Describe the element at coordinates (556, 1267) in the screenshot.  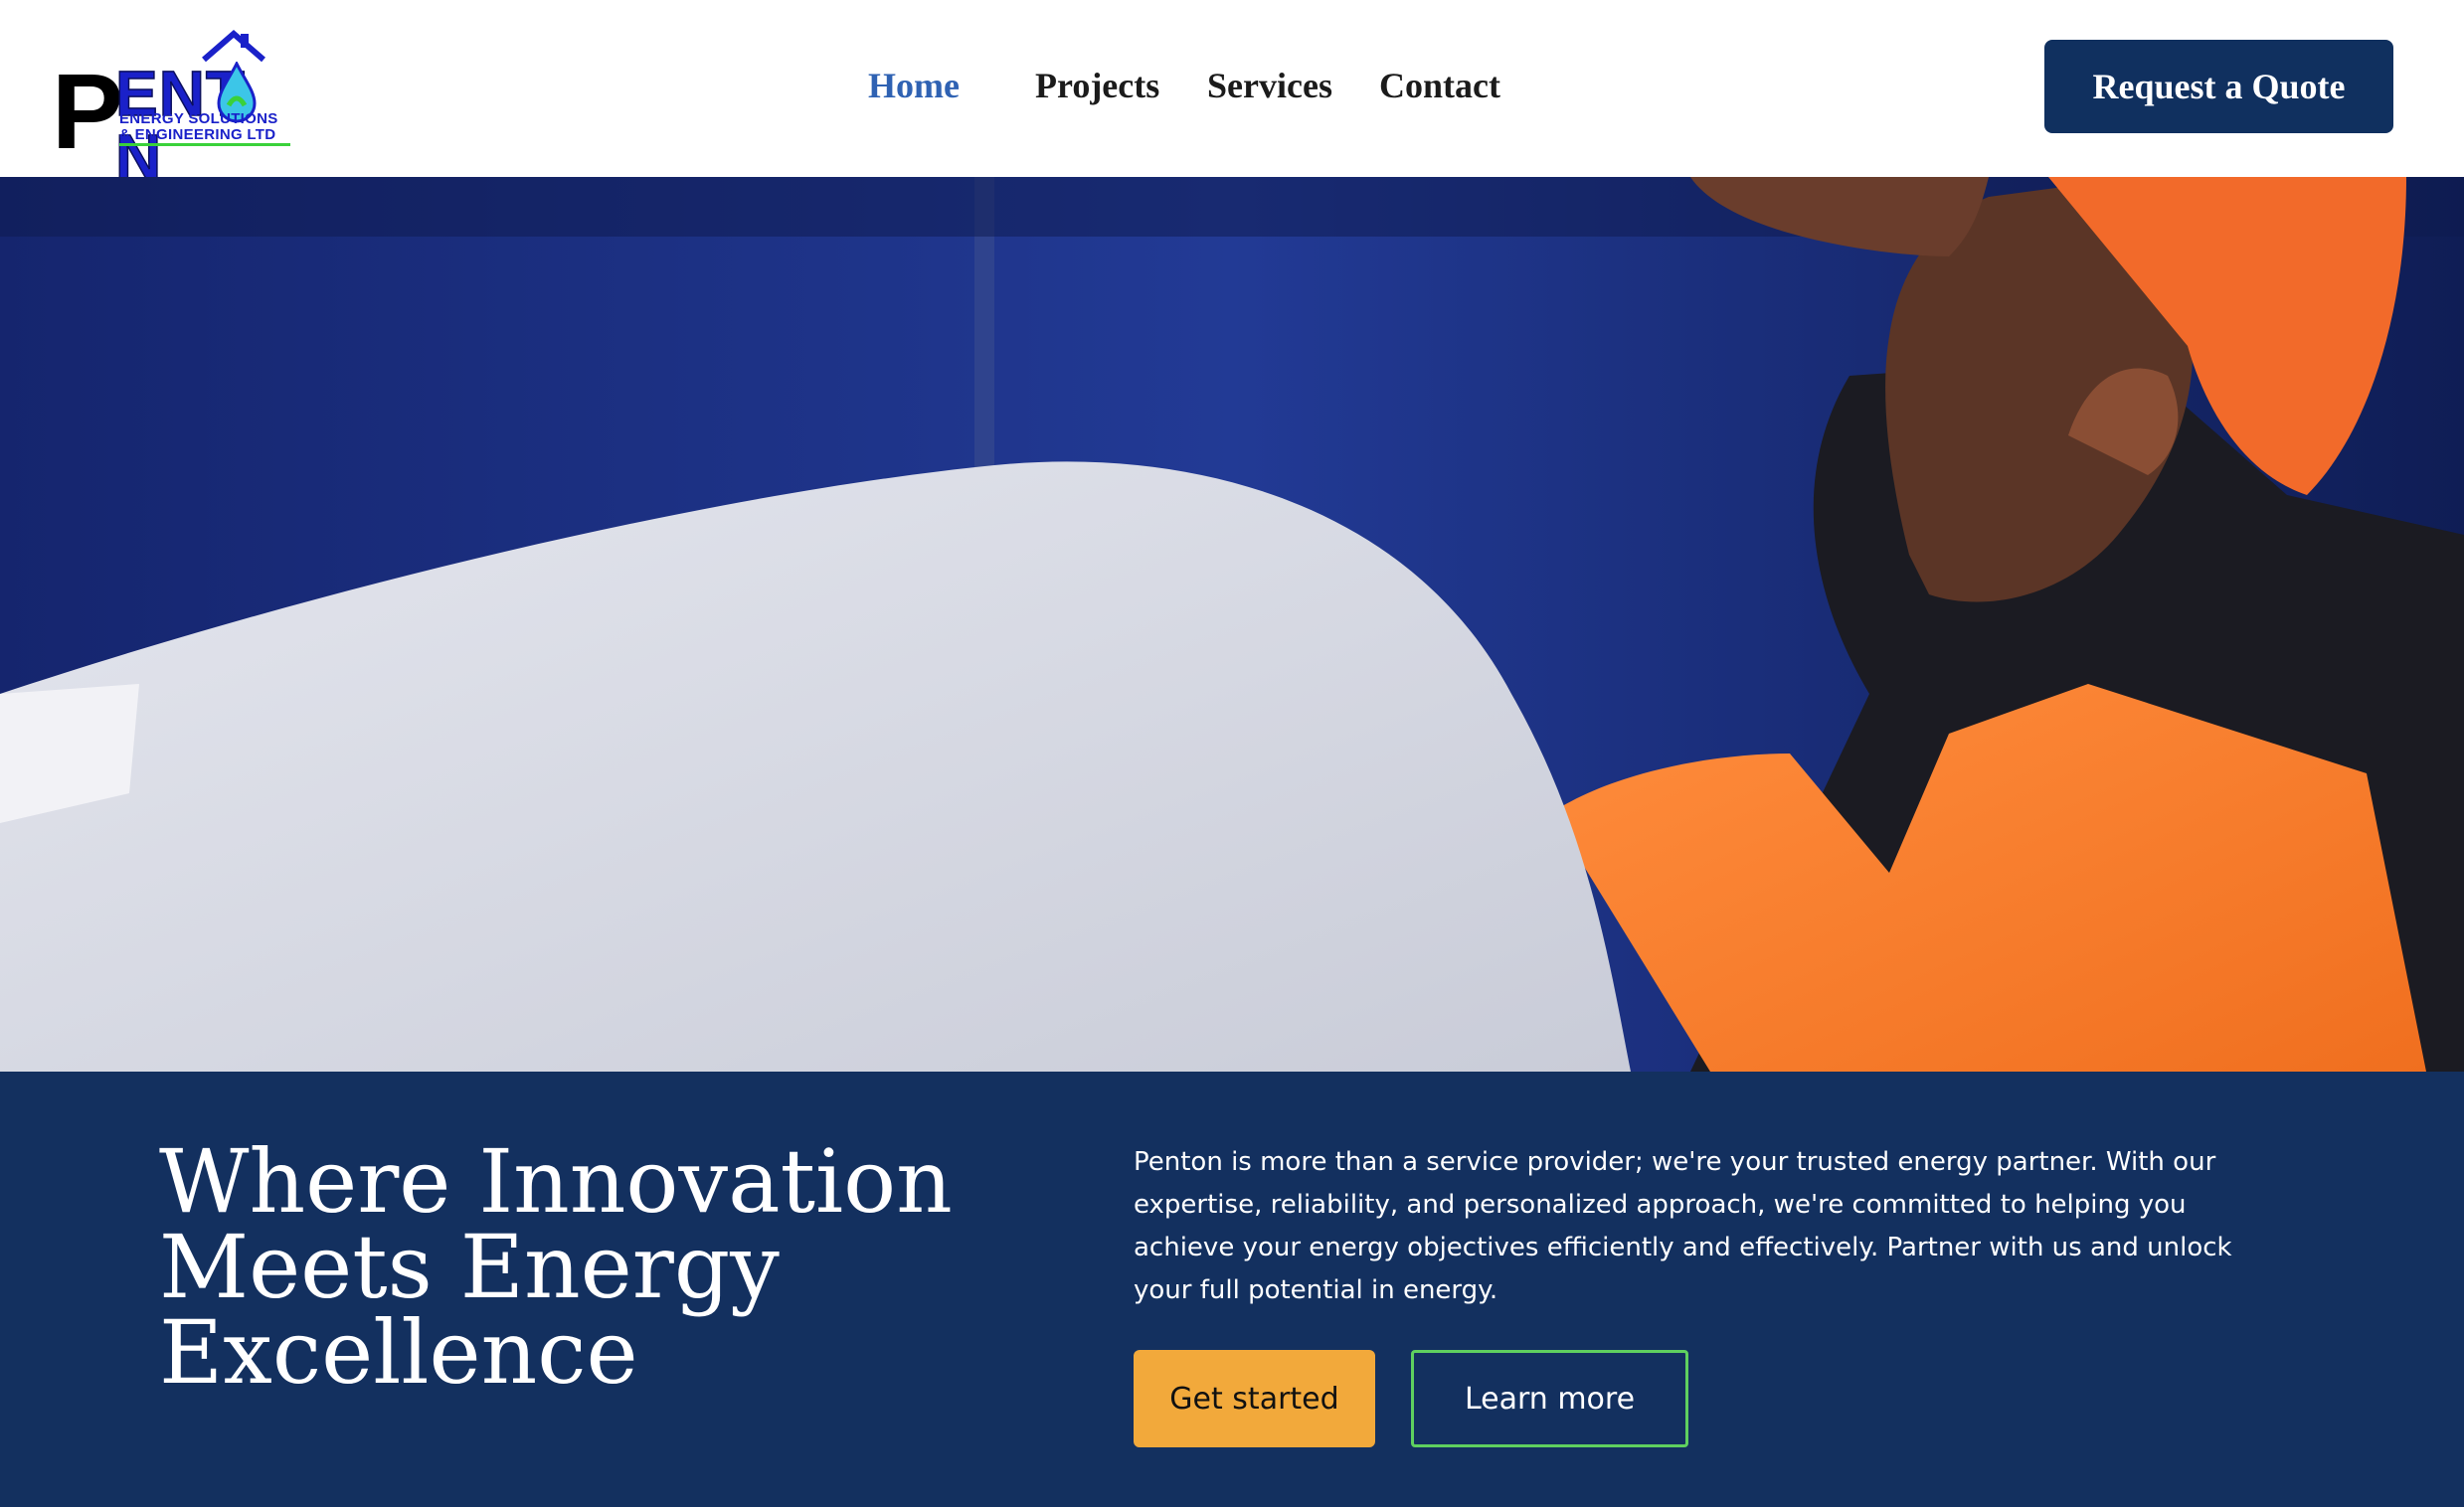
I see `hero-headline: Where Innovation Meets Energy Excellence` at that location.